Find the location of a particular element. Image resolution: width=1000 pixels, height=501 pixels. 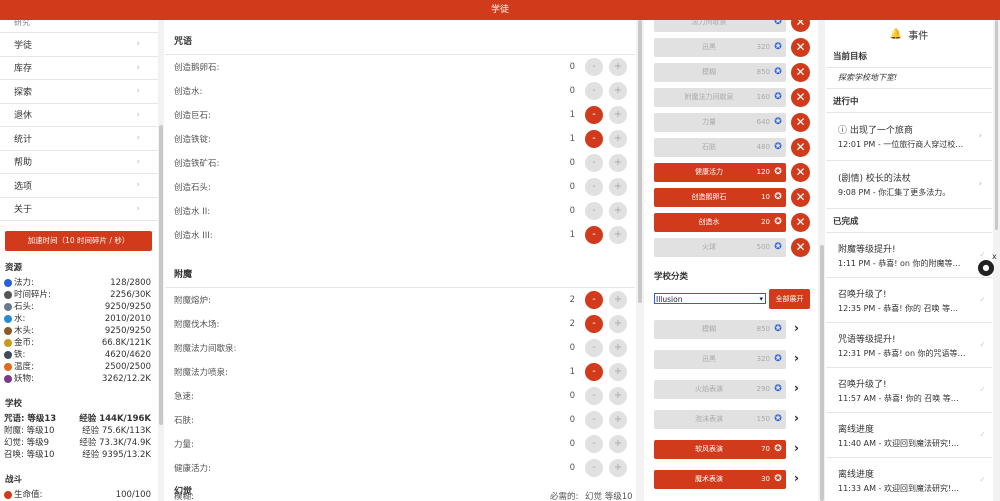

completed-event: 附魔等级提升! 1:11 PM - 恭喜! on 你的附魔等… ✓ is located at coordinates (909, 255).